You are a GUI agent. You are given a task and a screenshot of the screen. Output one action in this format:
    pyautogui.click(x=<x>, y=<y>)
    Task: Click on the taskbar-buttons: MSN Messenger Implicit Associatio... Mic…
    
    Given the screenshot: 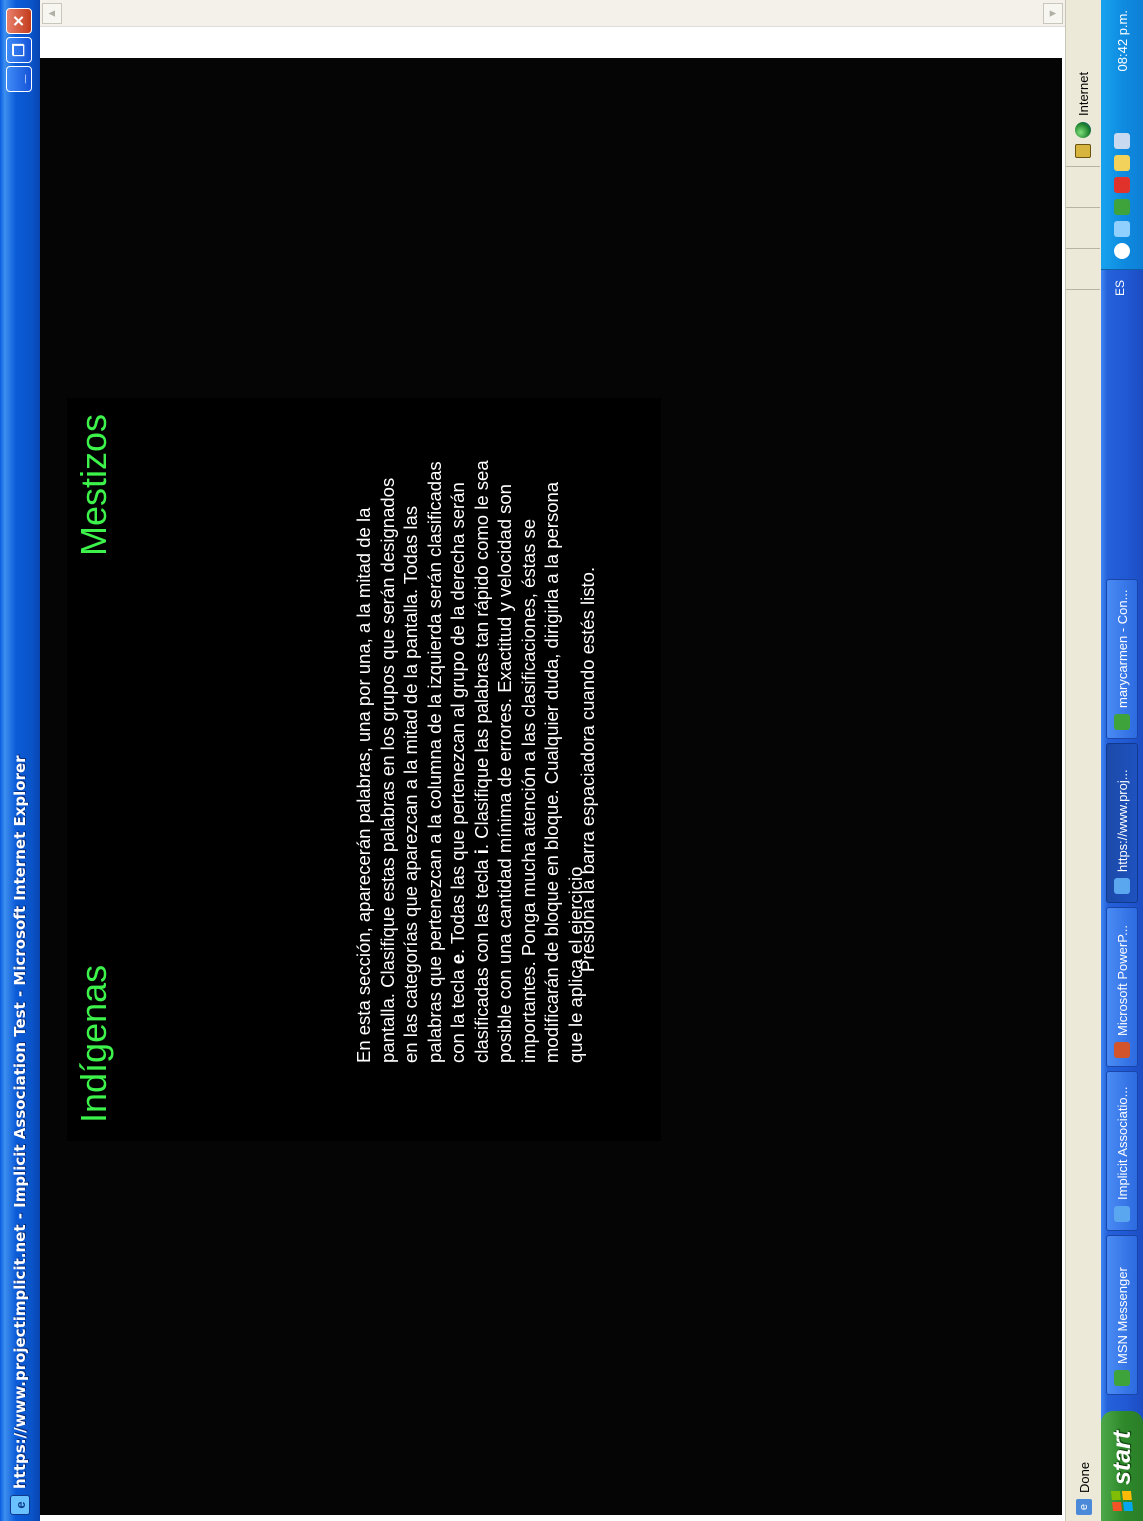 What is the action you would take?
    pyautogui.click(x=1122, y=987)
    